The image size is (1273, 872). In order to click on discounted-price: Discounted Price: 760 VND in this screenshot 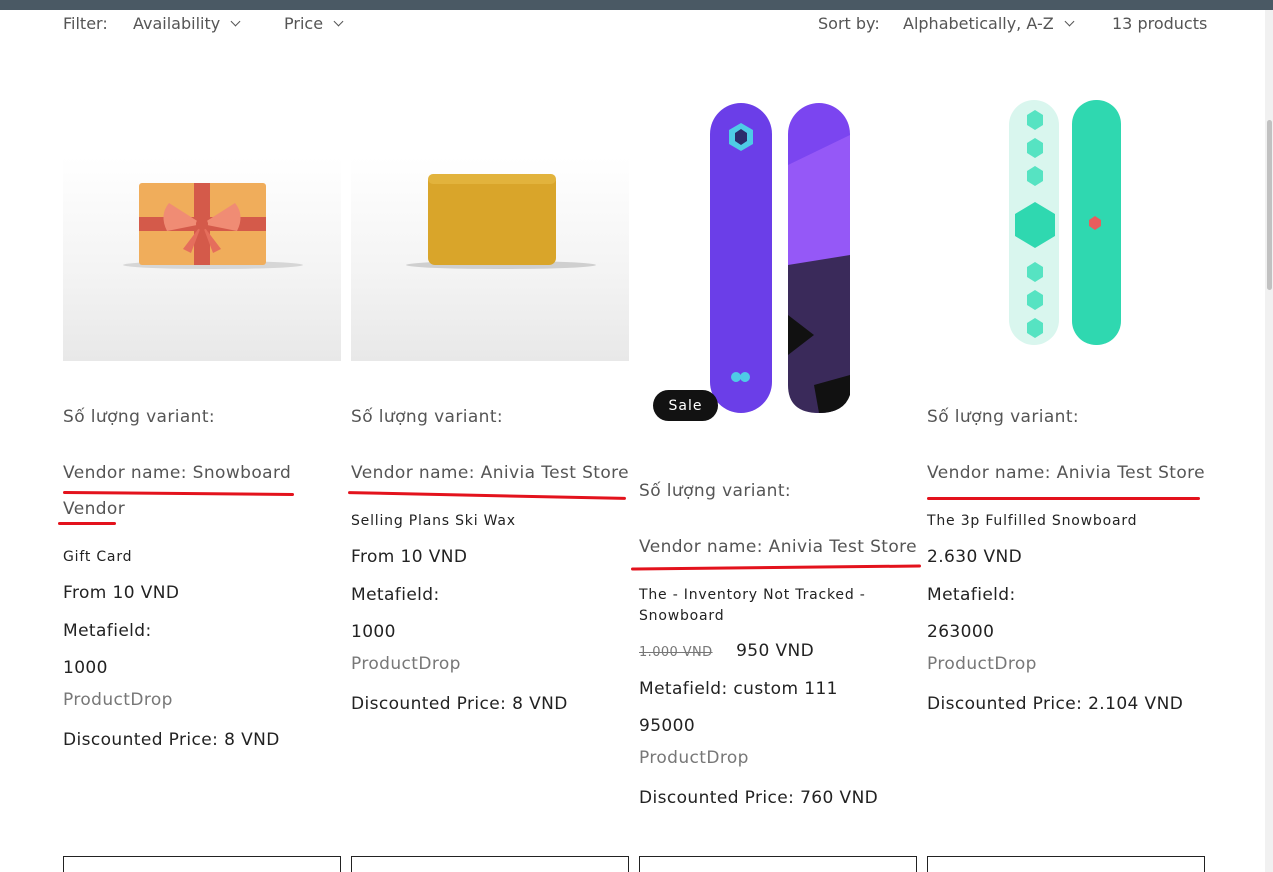, I will do `click(759, 798)`.